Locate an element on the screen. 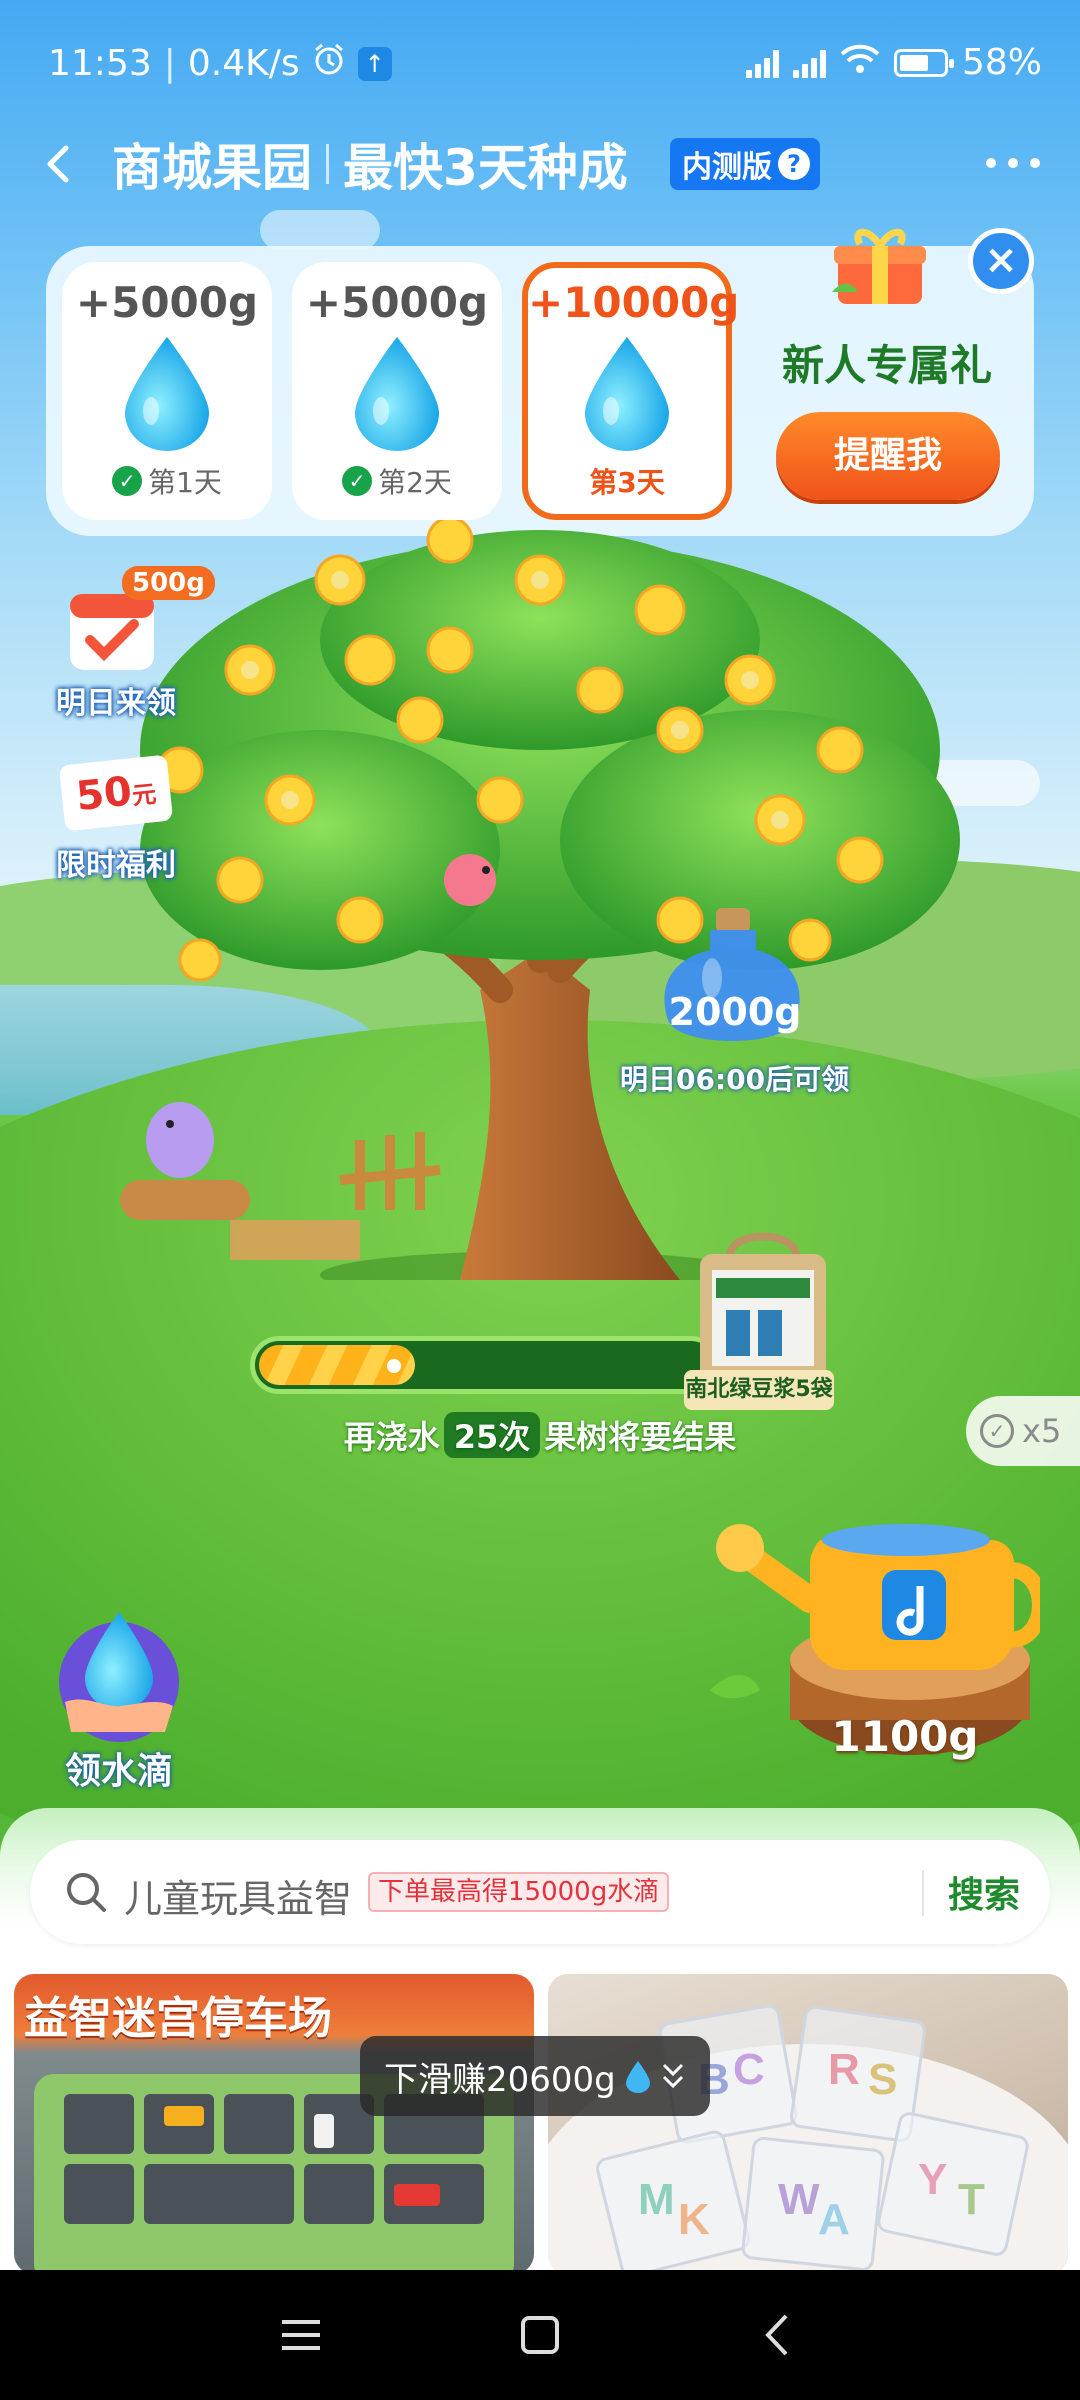 The width and height of the screenshot is (1080, 2400). check-circle-icon: ✓ is located at coordinates (997, 1431).